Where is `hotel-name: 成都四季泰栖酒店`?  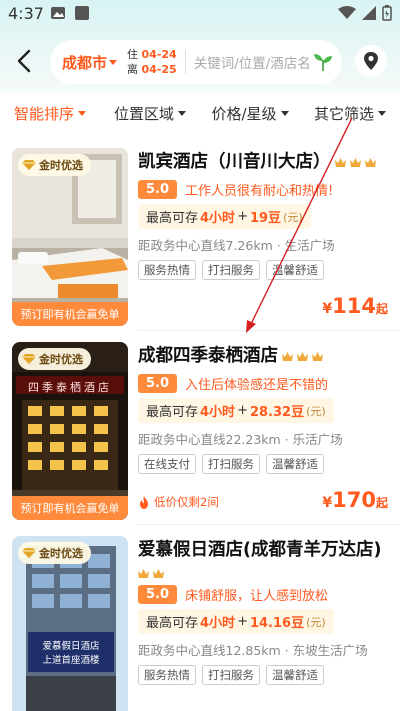 hotel-name: 成都四季泰栖酒店 is located at coordinates (264, 356).